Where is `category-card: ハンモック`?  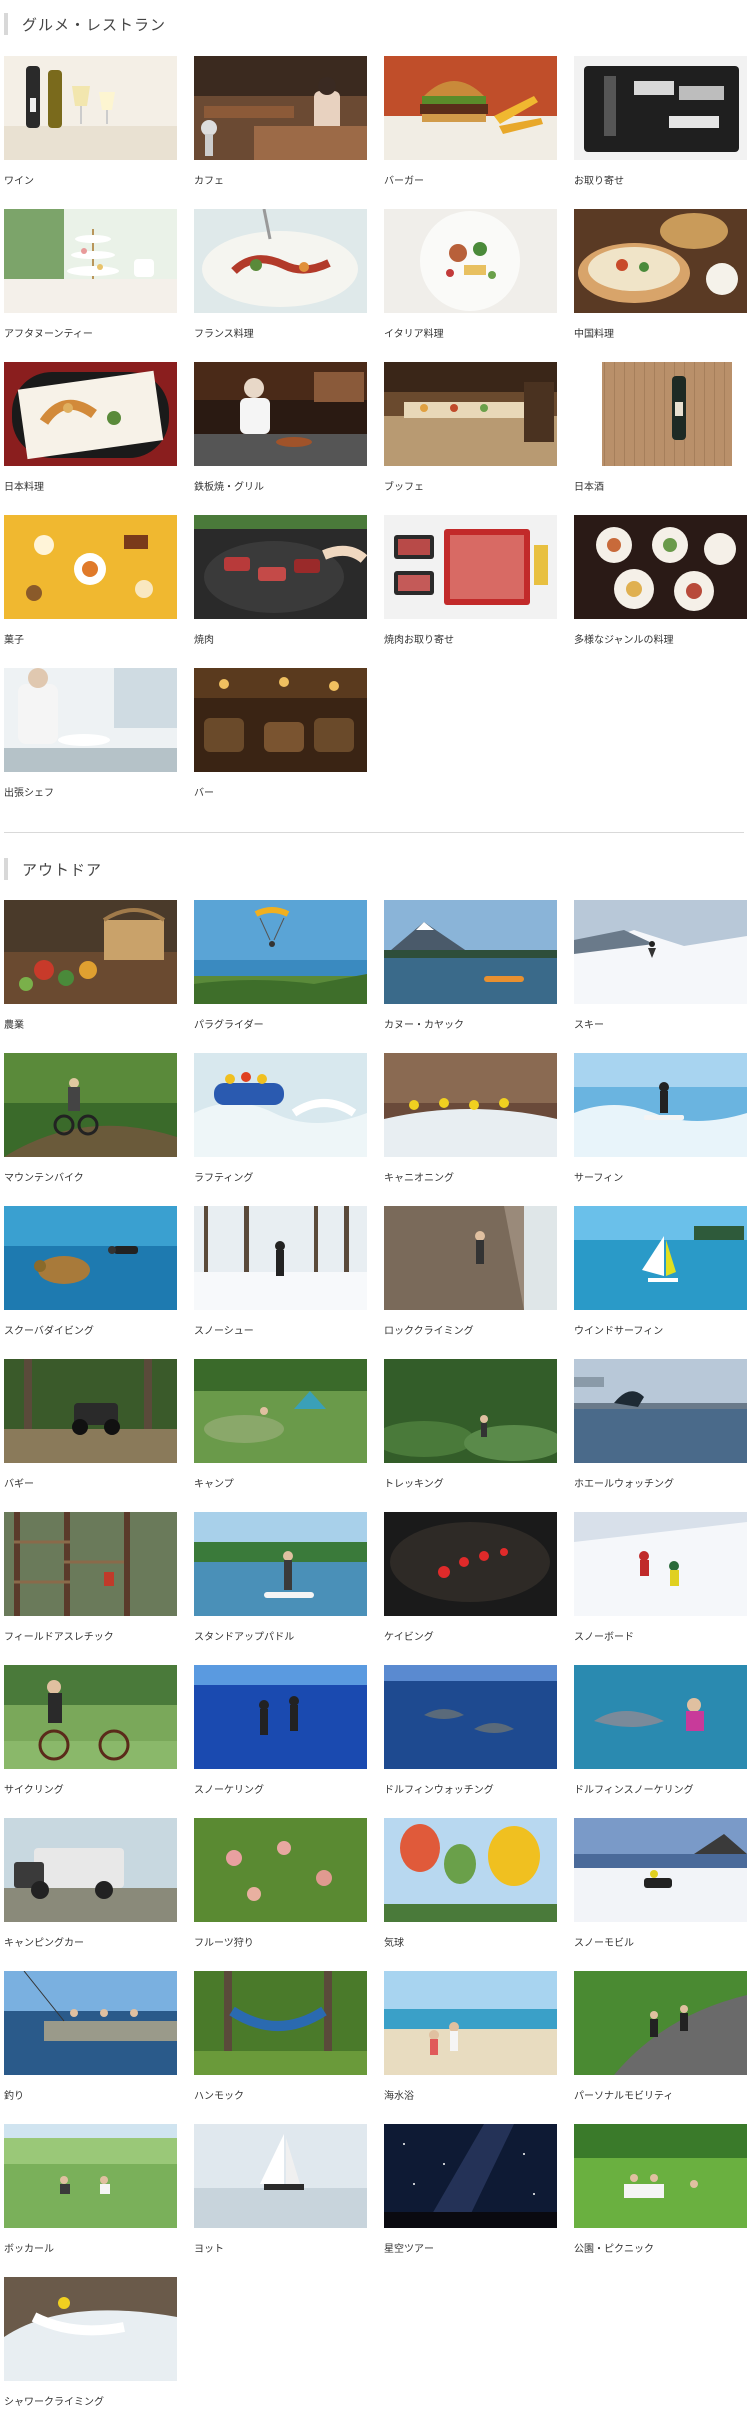 category-card: ハンモック is located at coordinates (280, 2042).